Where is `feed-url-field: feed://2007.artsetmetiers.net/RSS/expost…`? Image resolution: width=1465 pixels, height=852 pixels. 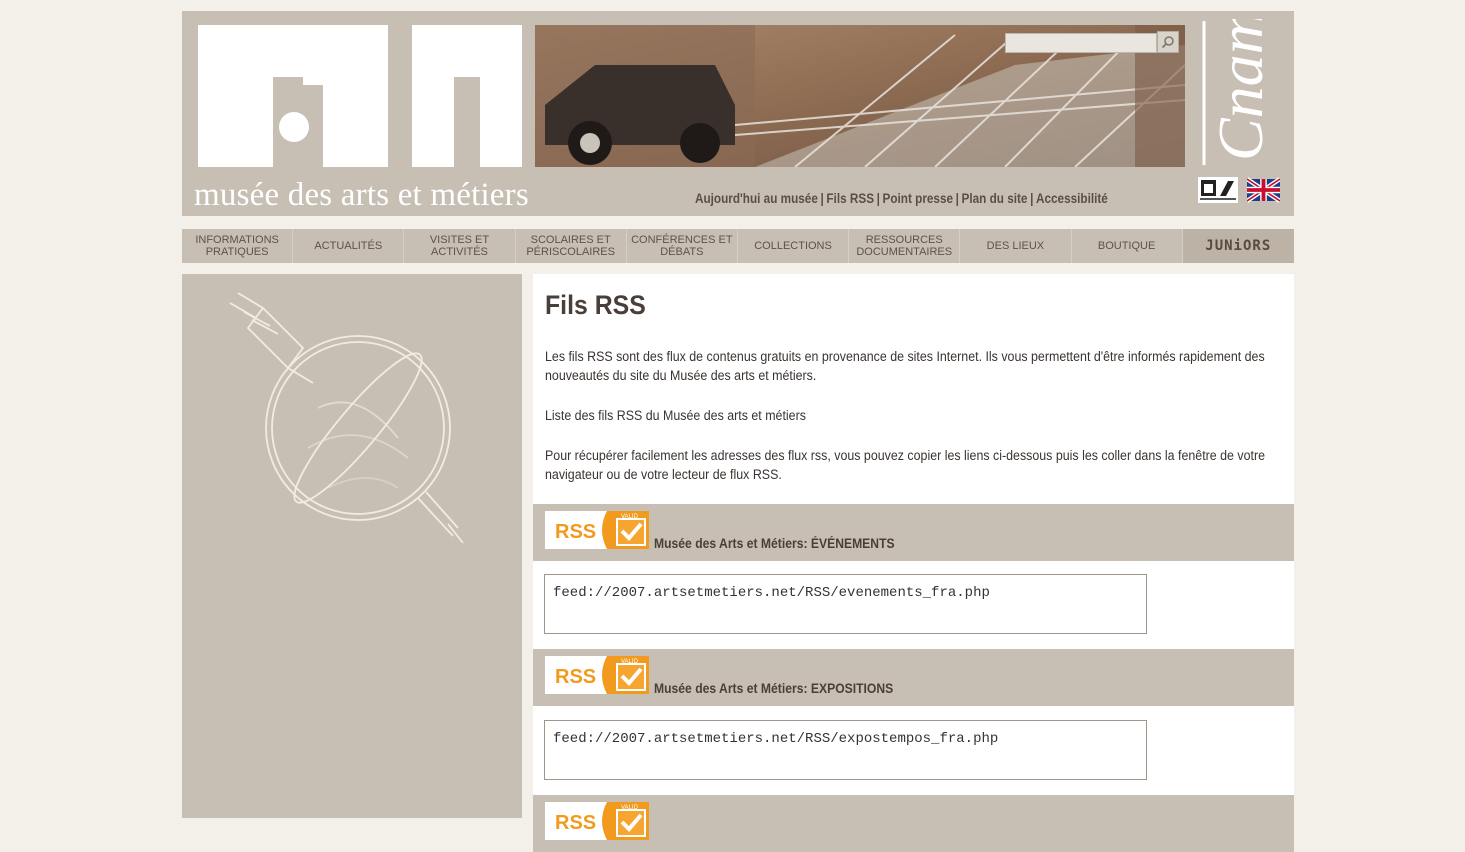
feed-url-field: feed://2007.artsetmetiers.net/RSS/expost… is located at coordinates (845, 750).